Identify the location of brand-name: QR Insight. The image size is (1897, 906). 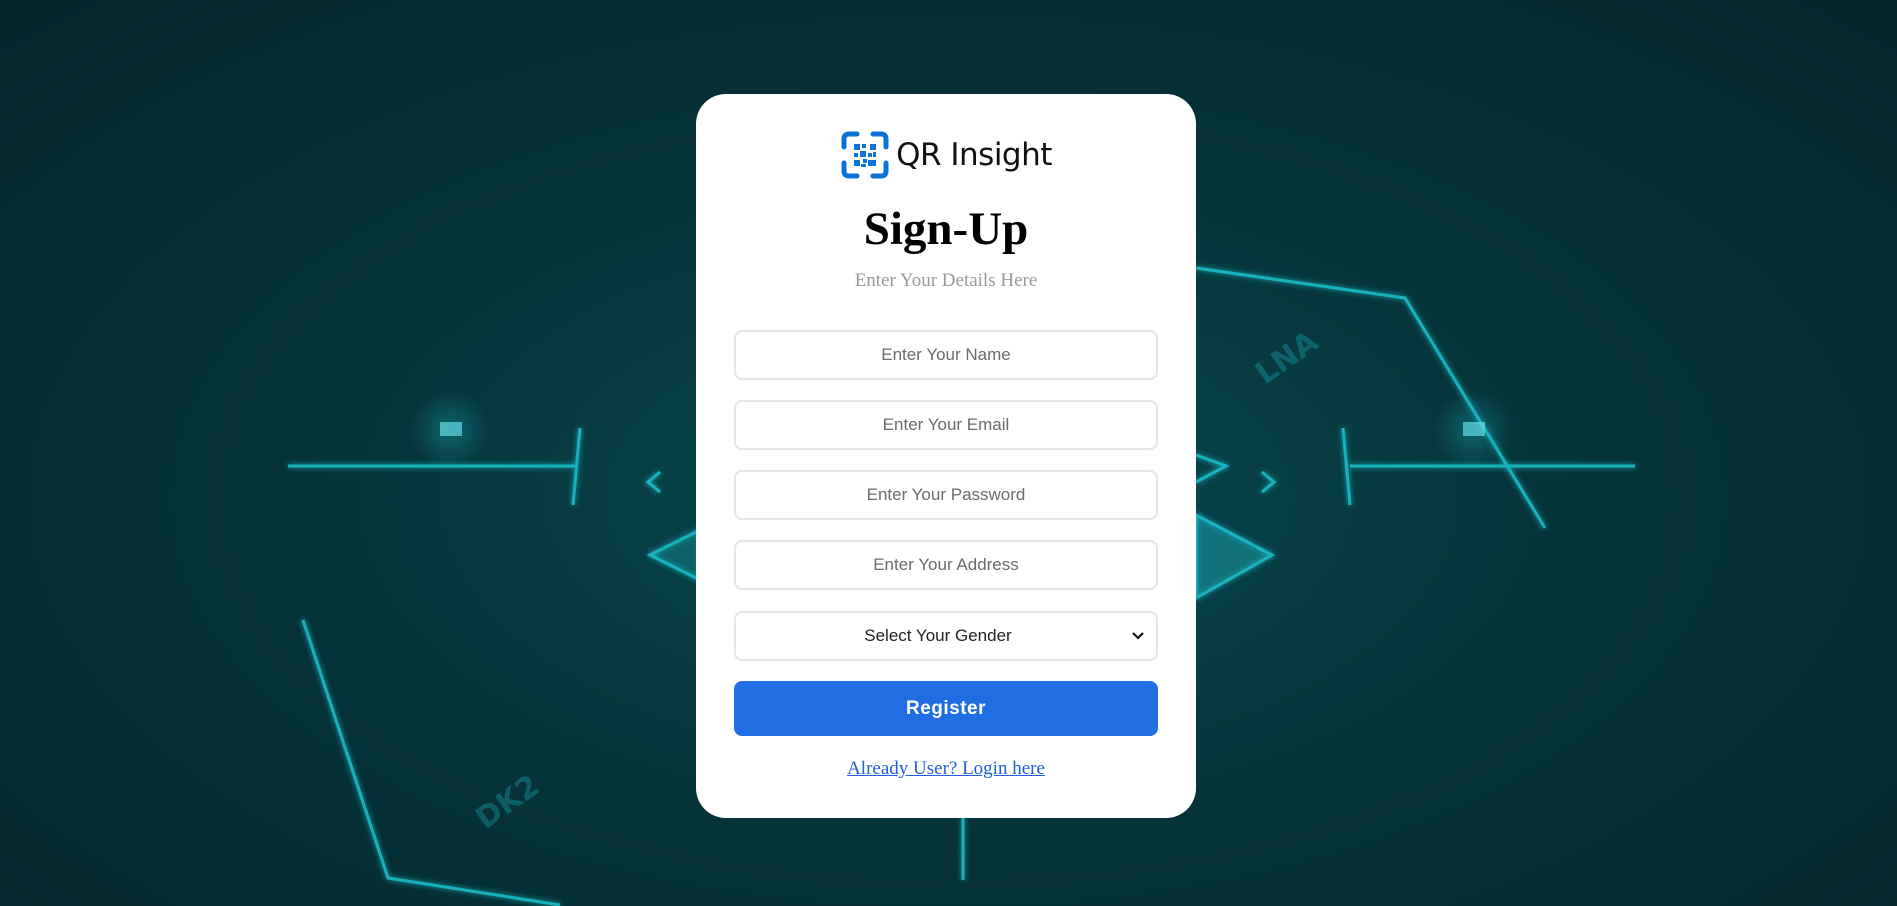
(974, 155).